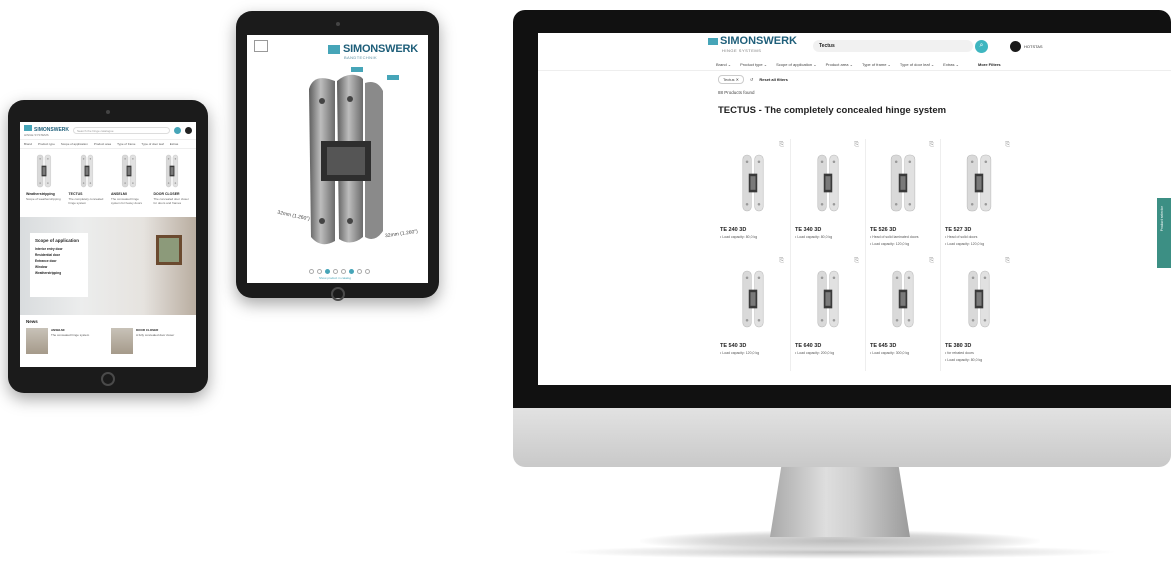  Describe the element at coordinates (367, 271) in the screenshot. I see `fullscreen-icon` at that location.